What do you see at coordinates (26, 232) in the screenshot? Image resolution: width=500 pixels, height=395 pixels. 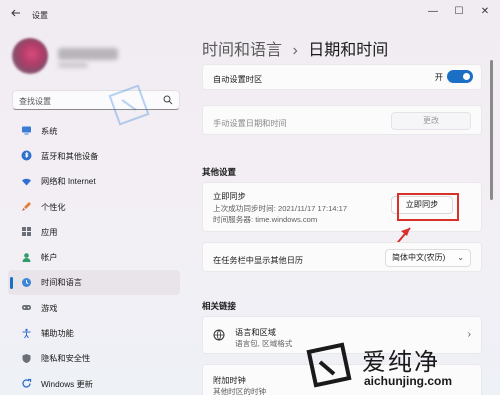 I see `apps-icon` at bounding box center [26, 232].